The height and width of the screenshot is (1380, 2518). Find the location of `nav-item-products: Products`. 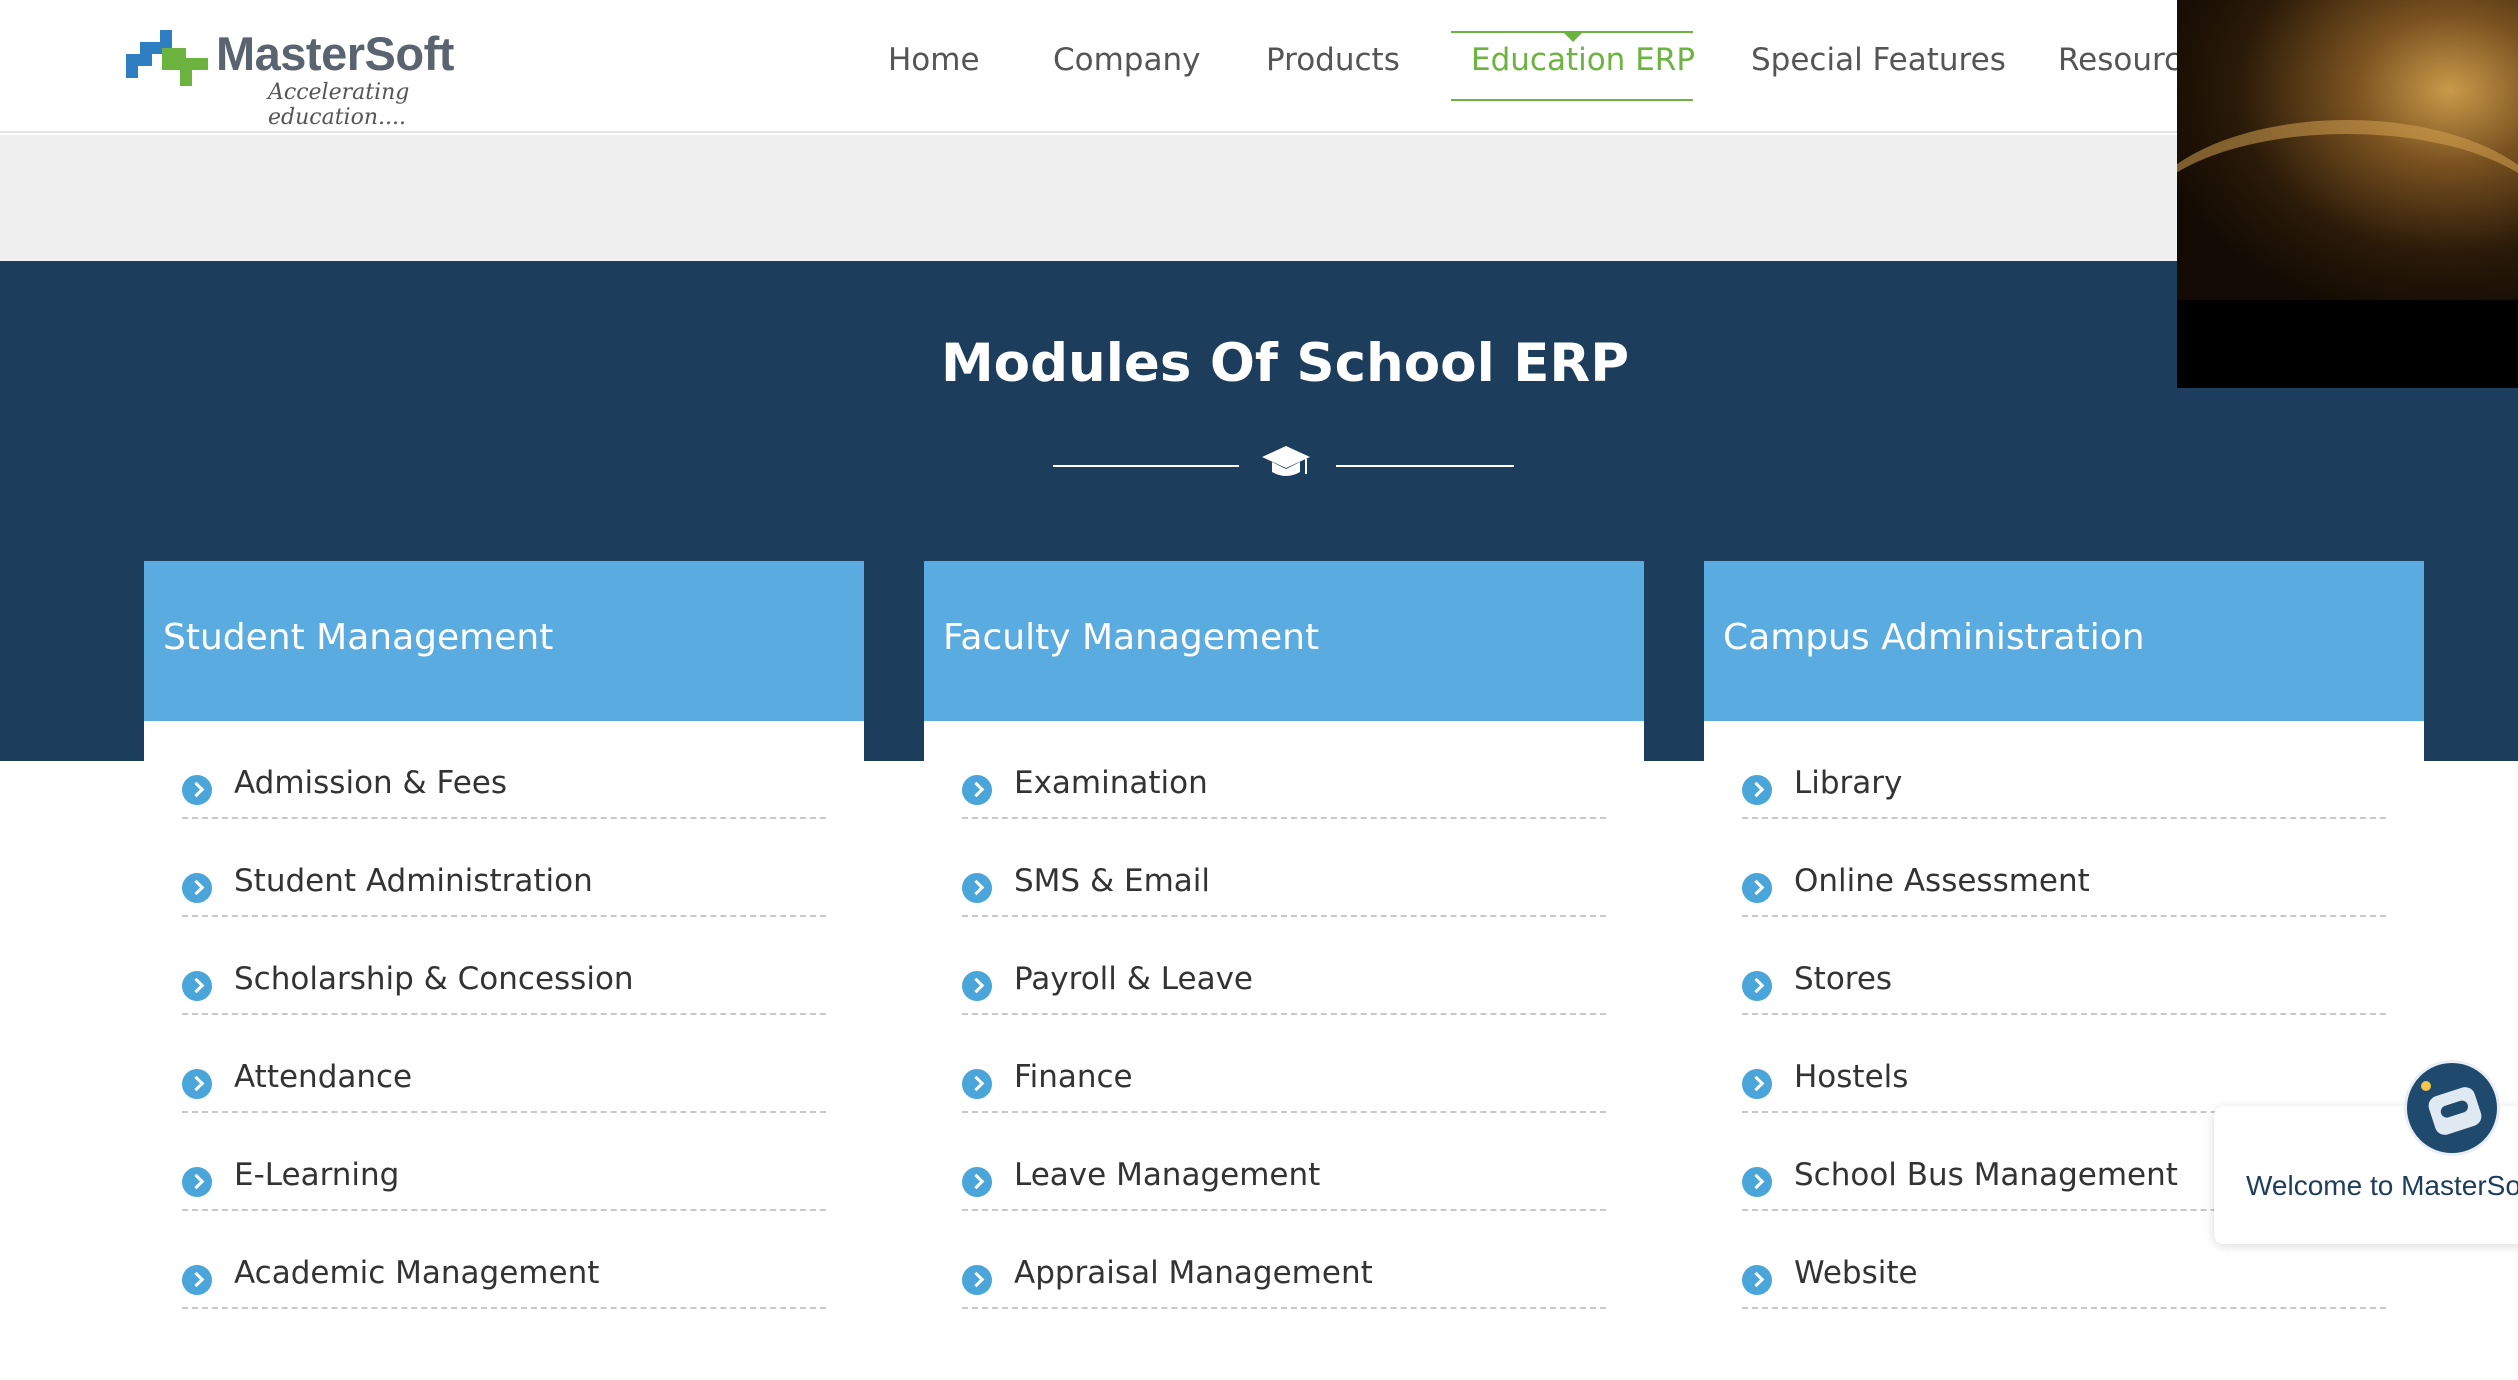

nav-item-products: Products is located at coordinates (1333, 60).